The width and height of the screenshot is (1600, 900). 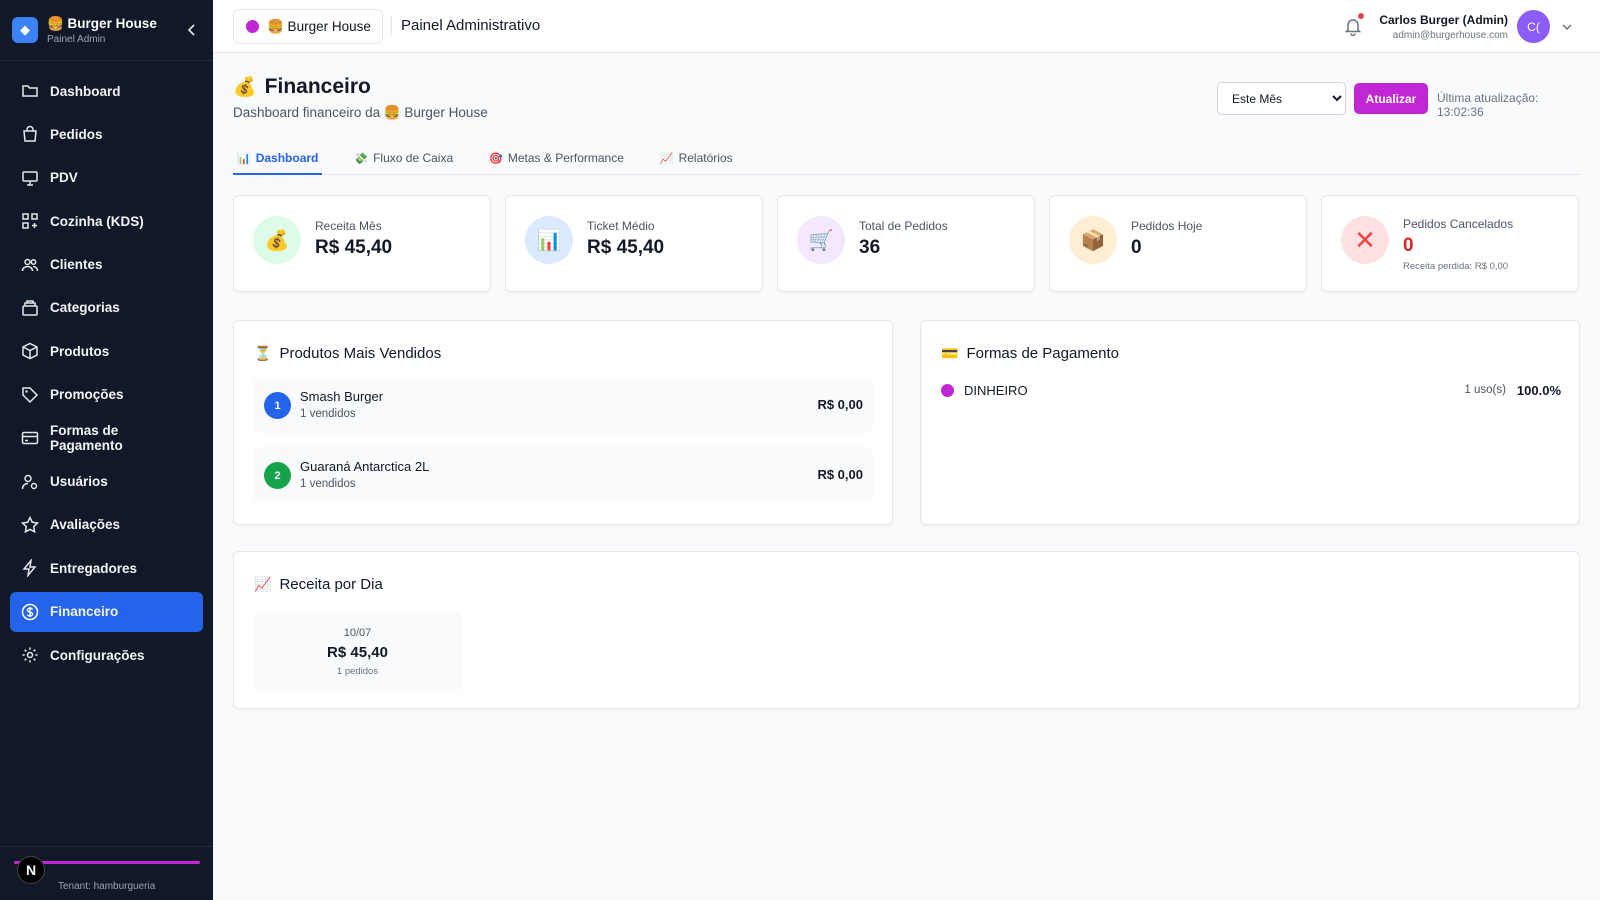 What do you see at coordinates (29, 481) in the screenshot?
I see `user-cog-icon` at bounding box center [29, 481].